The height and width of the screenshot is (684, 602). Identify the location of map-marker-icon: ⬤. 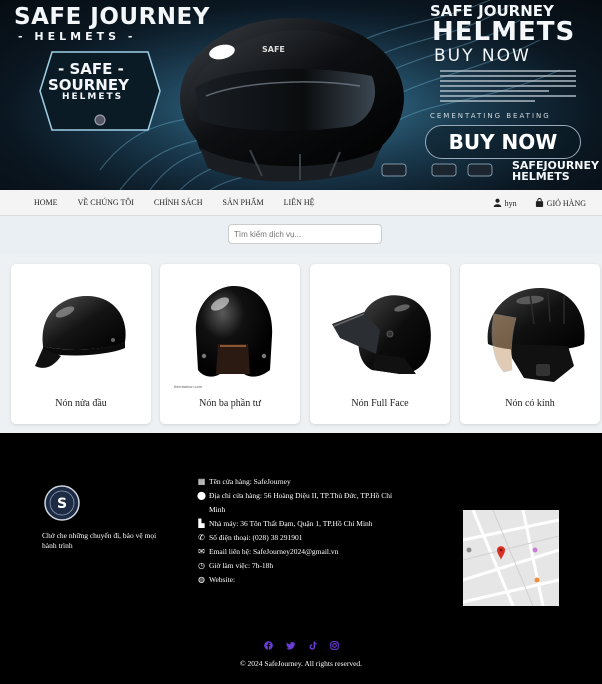
(201, 495).